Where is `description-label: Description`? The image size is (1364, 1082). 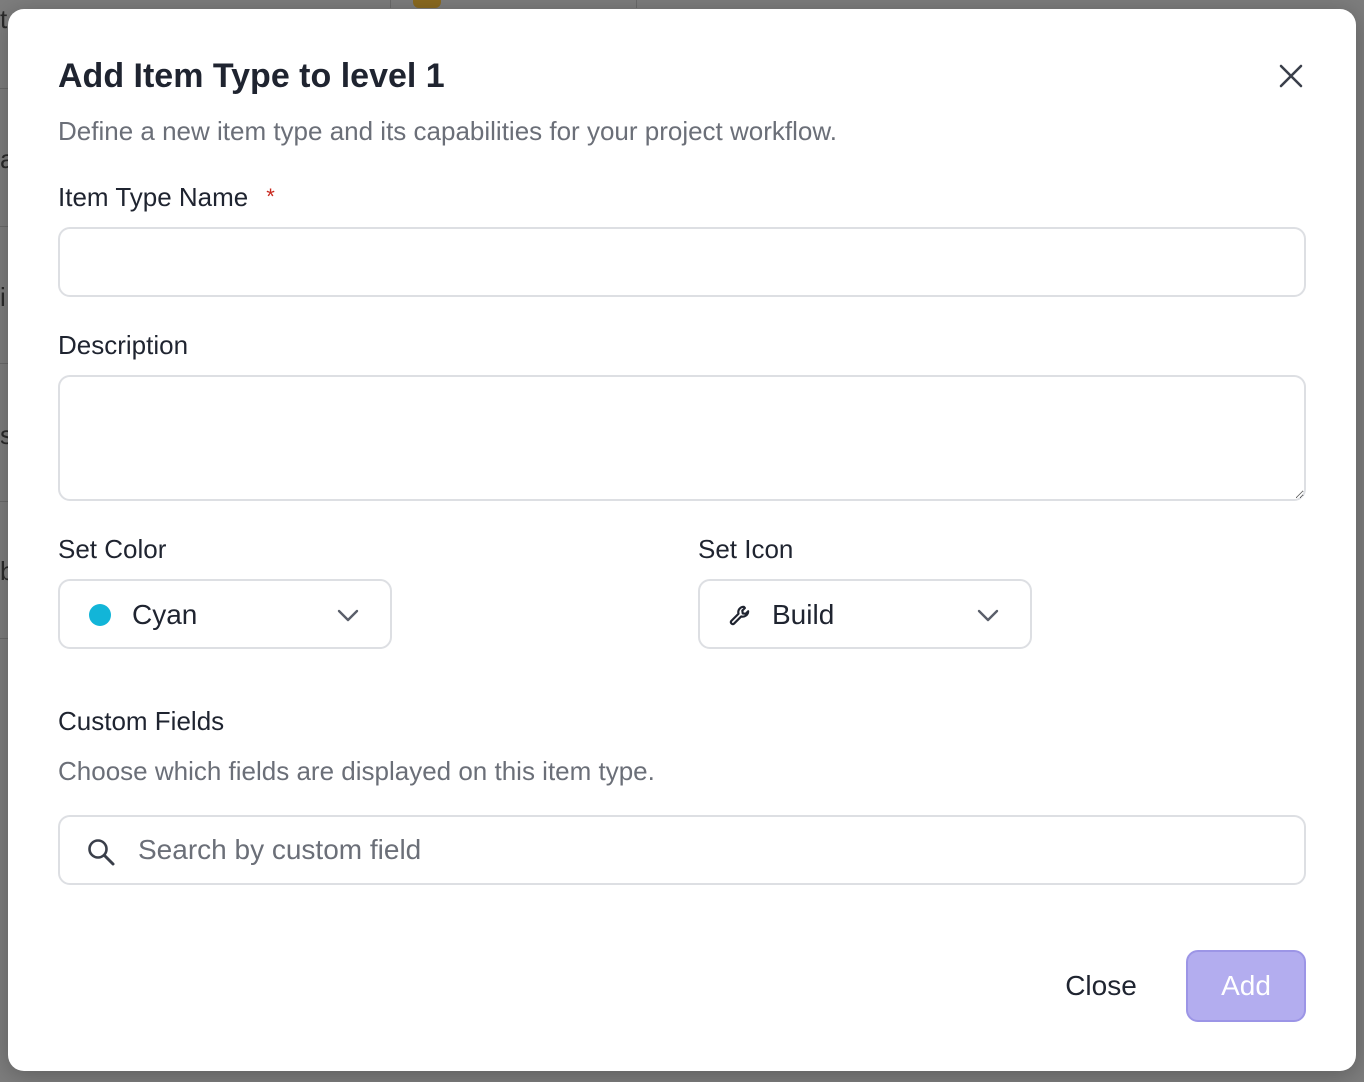 description-label: Description is located at coordinates (123, 345).